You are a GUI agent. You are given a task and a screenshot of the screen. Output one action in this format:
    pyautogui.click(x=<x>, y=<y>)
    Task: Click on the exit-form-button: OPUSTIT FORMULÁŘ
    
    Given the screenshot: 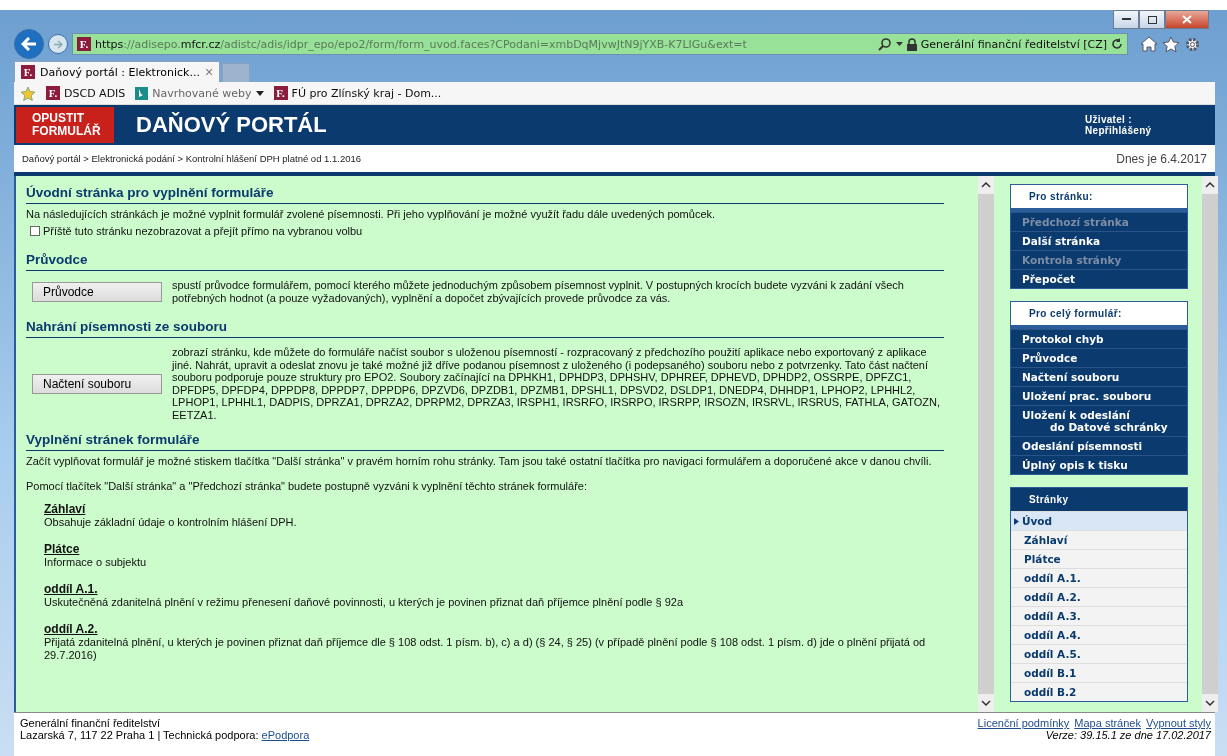 What is the action you would take?
    pyautogui.click(x=65, y=125)
    